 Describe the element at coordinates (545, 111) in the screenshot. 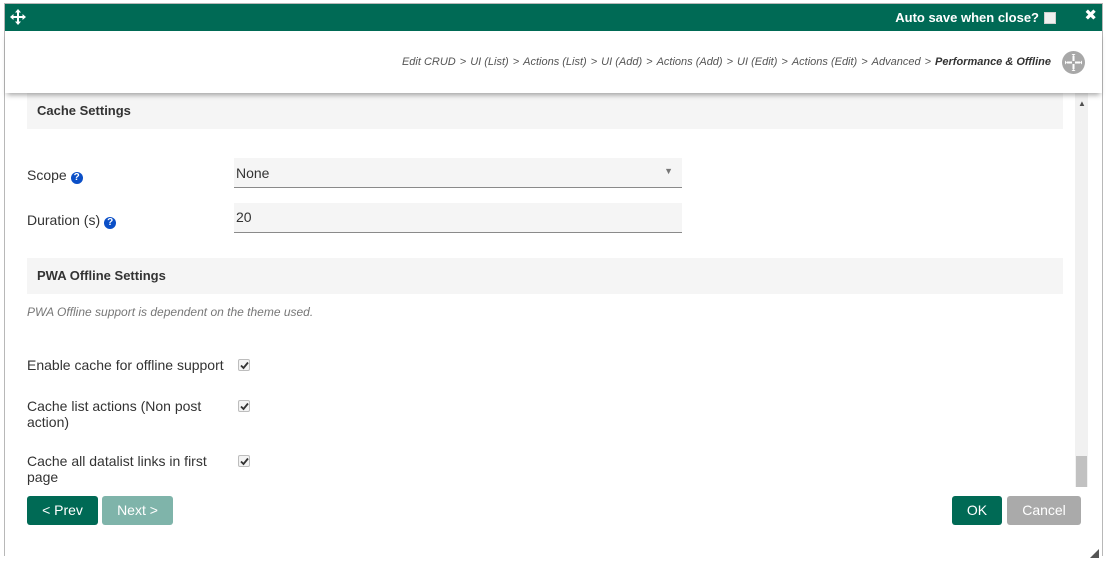

I see `section-heading-cache-settings: Cache Settings` at that location.